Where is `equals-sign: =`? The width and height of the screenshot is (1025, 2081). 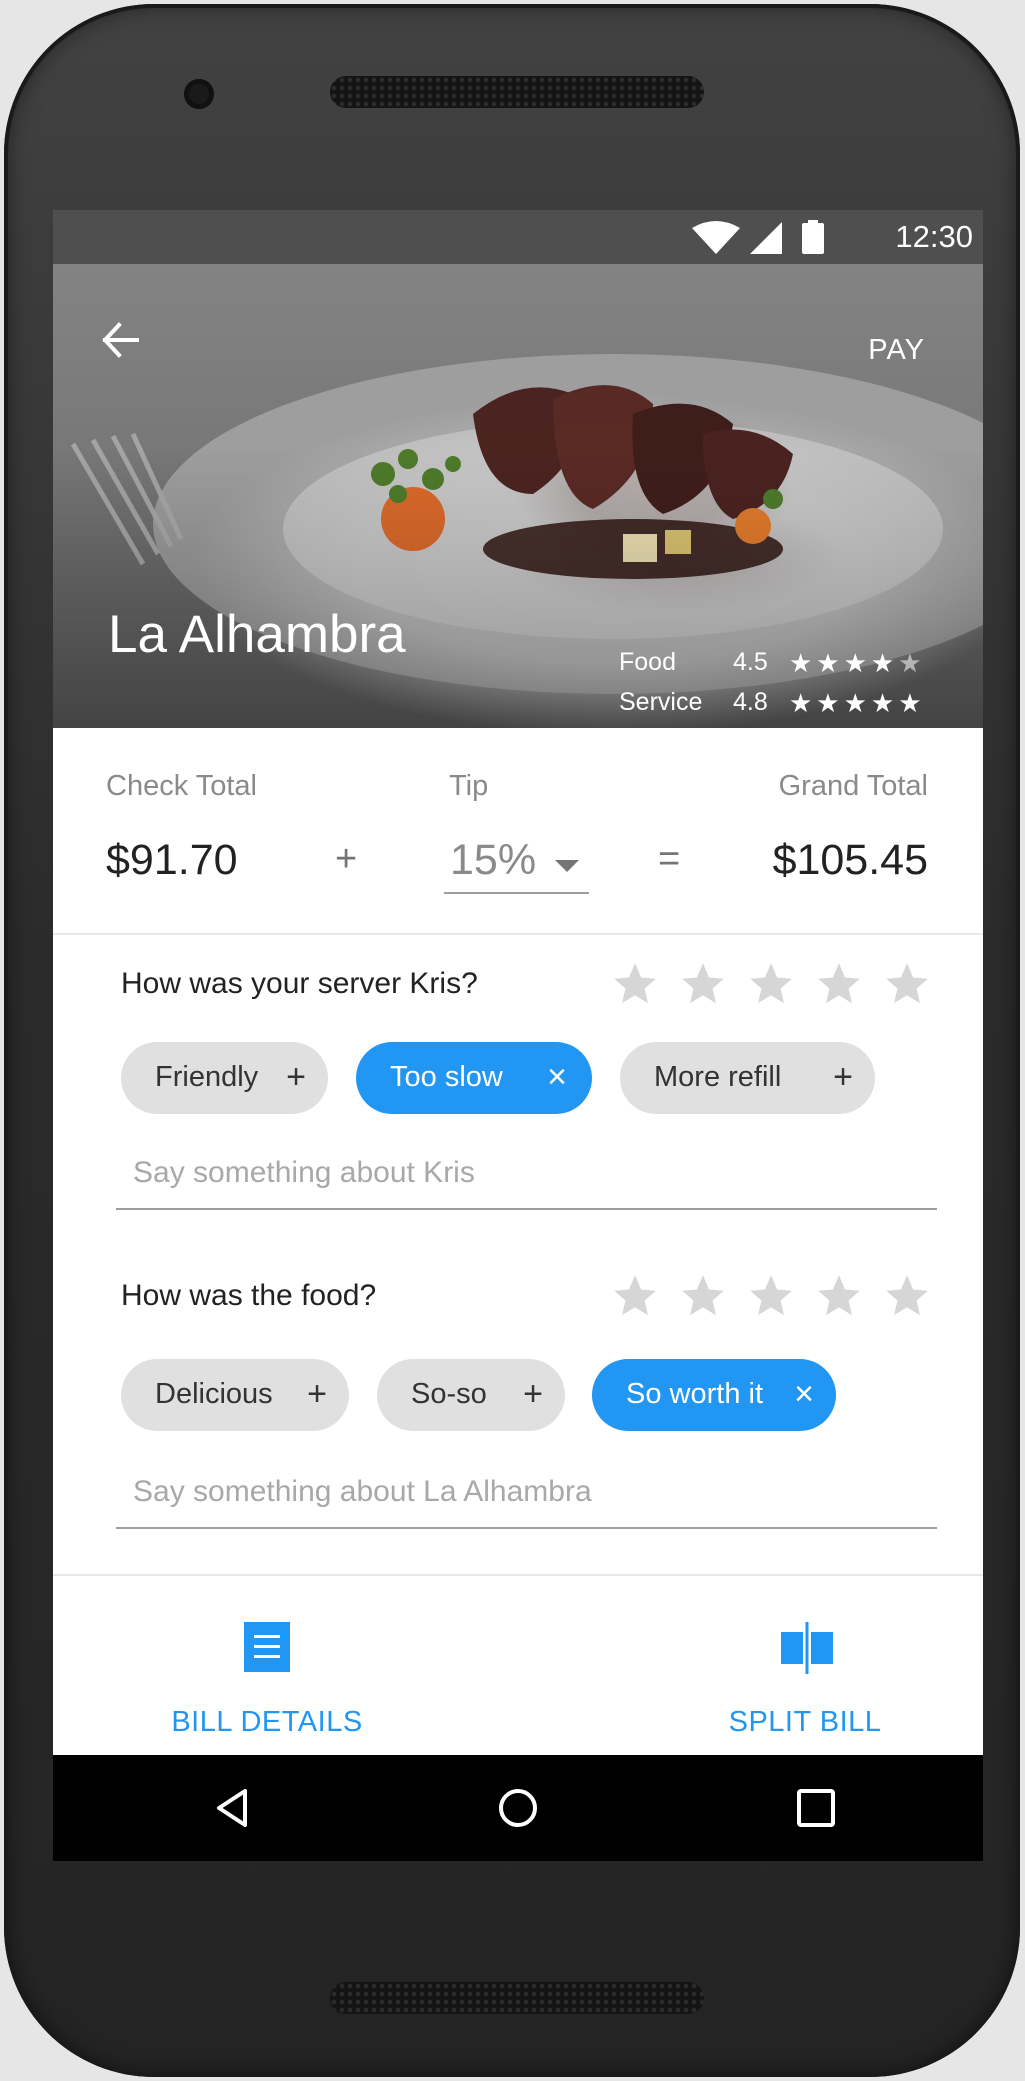 equals-sign: = is located at coordinates (669, 859).